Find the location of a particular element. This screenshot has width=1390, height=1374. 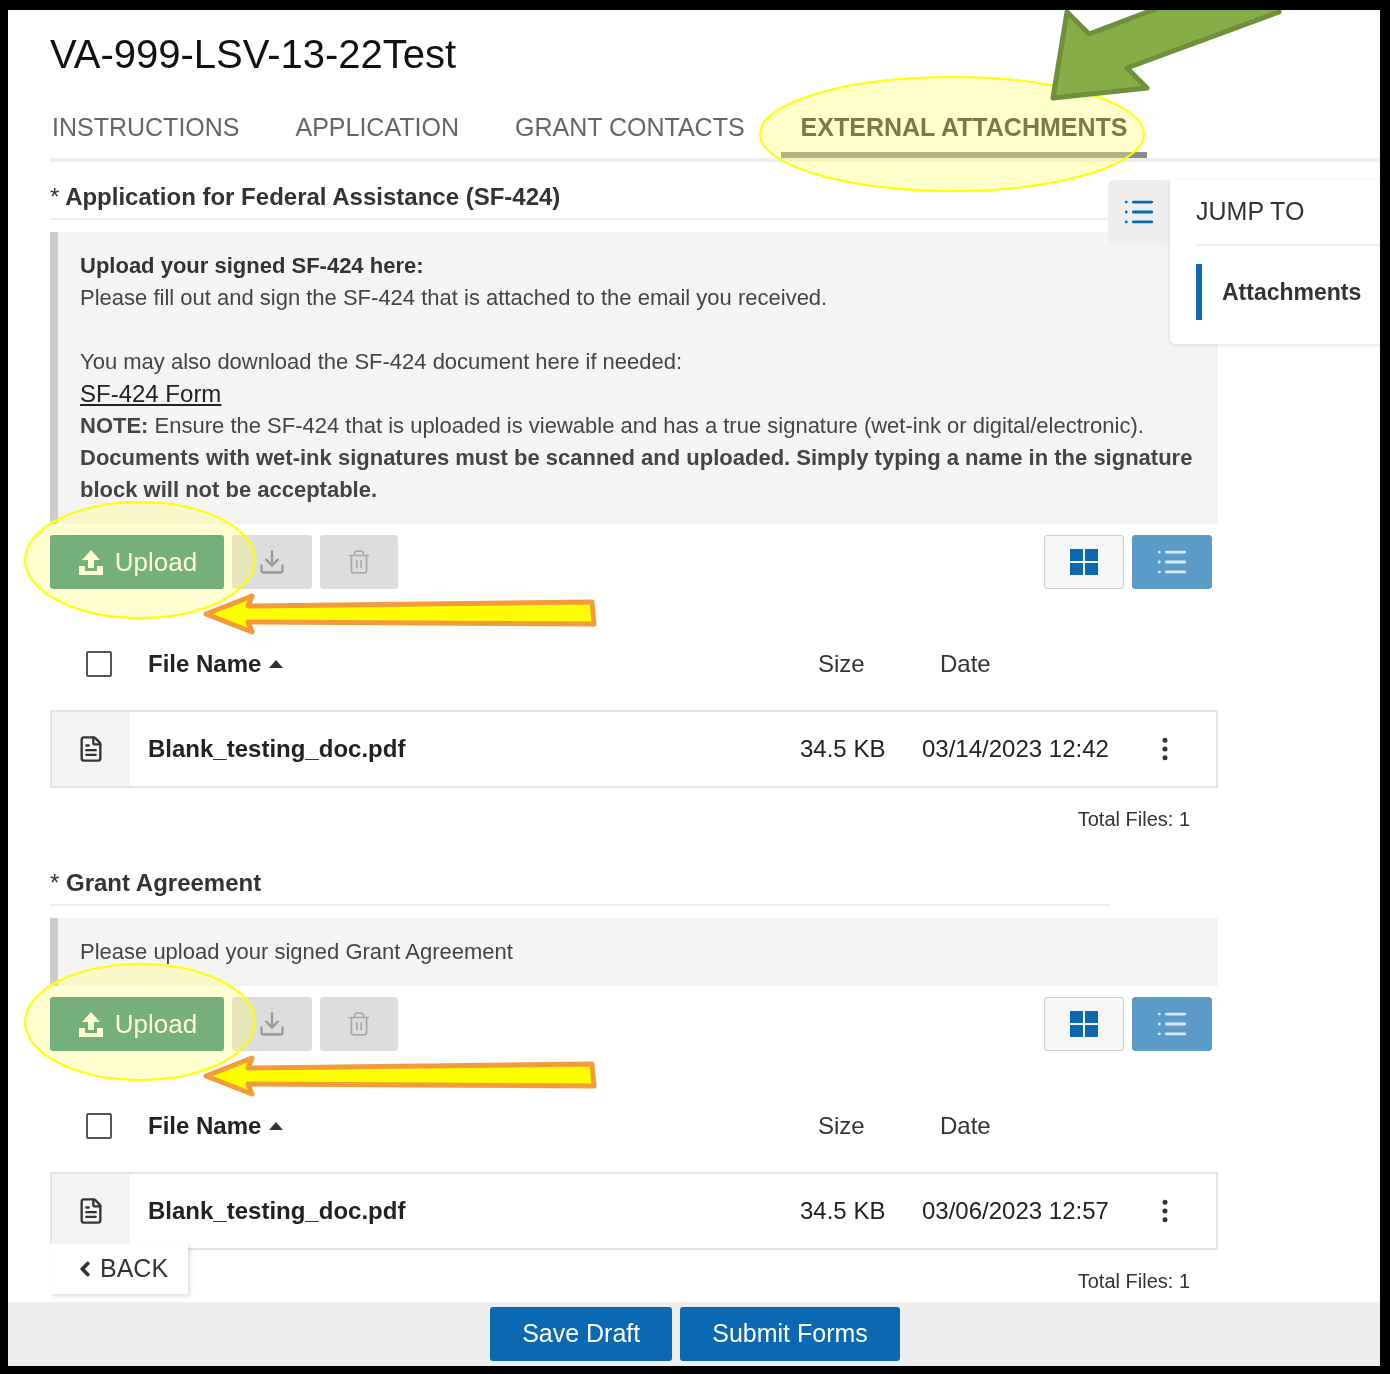

form-link: SF-424 Form is located at coordinates (151, 394).